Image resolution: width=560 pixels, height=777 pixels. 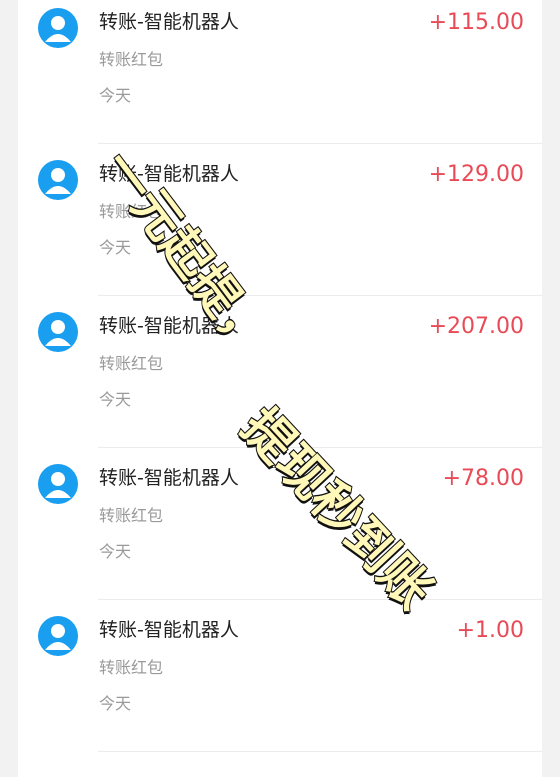 What do you see at coordinates (490, 630) in the screenshot?
I see `transaction-amount: +1.00` at bounding box center [490, 630].